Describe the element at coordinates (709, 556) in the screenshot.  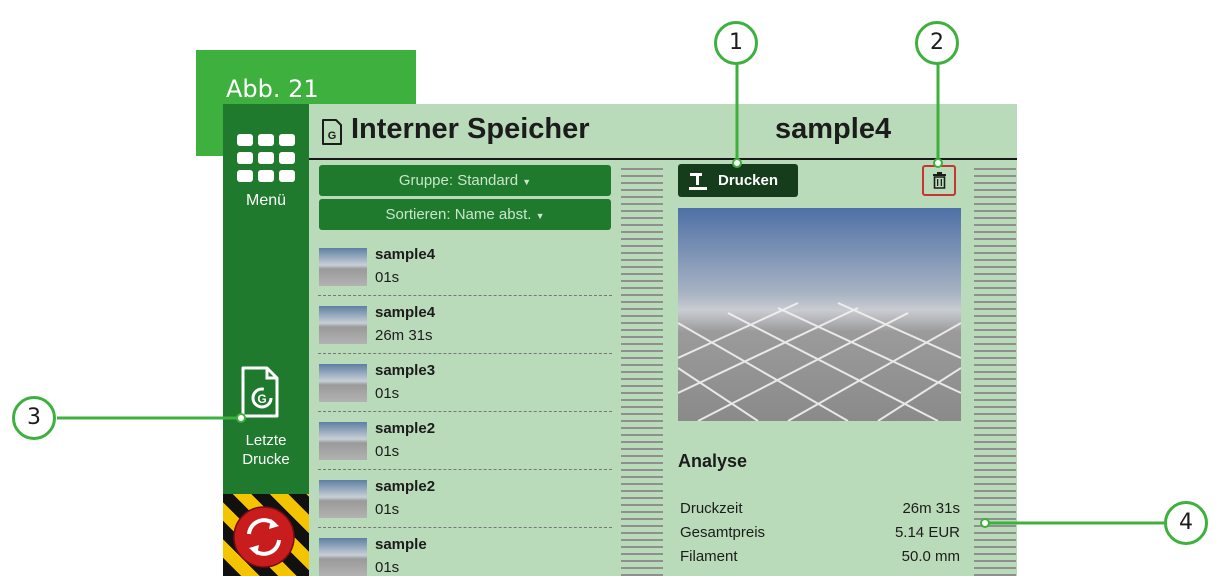
I see `stat-label: Filament` at that location.